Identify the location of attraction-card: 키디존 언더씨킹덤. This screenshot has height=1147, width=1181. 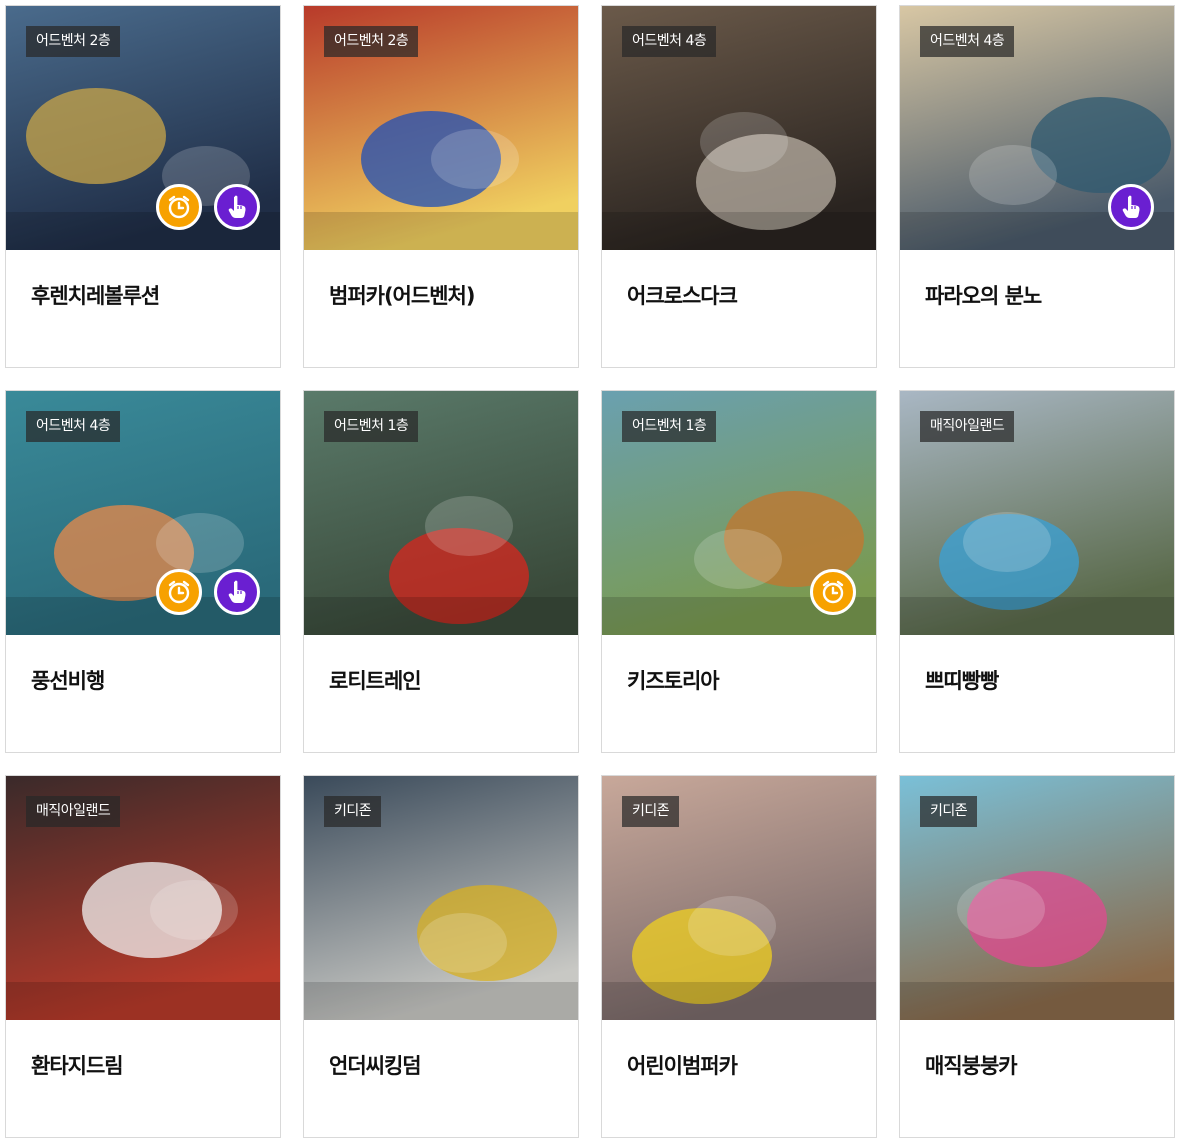
(441, 956).